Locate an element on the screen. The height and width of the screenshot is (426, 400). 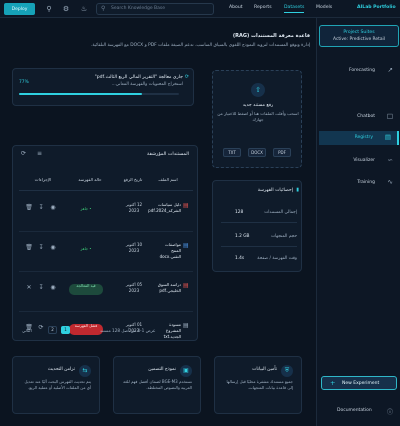
status-badge: فشل الفهرسة is located at coordinates (86, 329).